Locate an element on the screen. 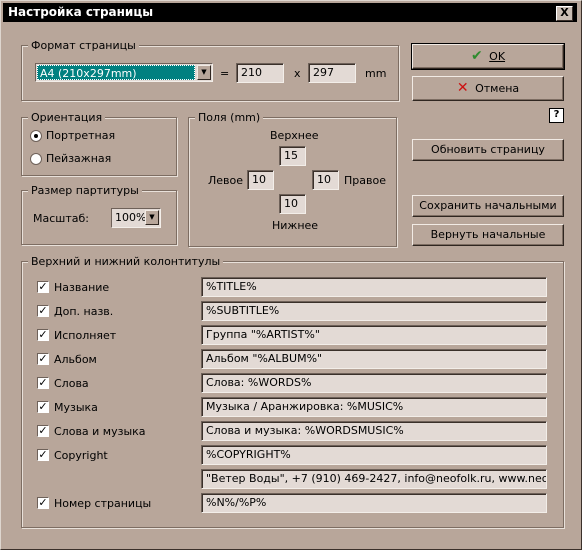 The width and height of the screenshot is (582, 550). header-row-field: Слова: %WORDS% is located at coordinates (374, 383).